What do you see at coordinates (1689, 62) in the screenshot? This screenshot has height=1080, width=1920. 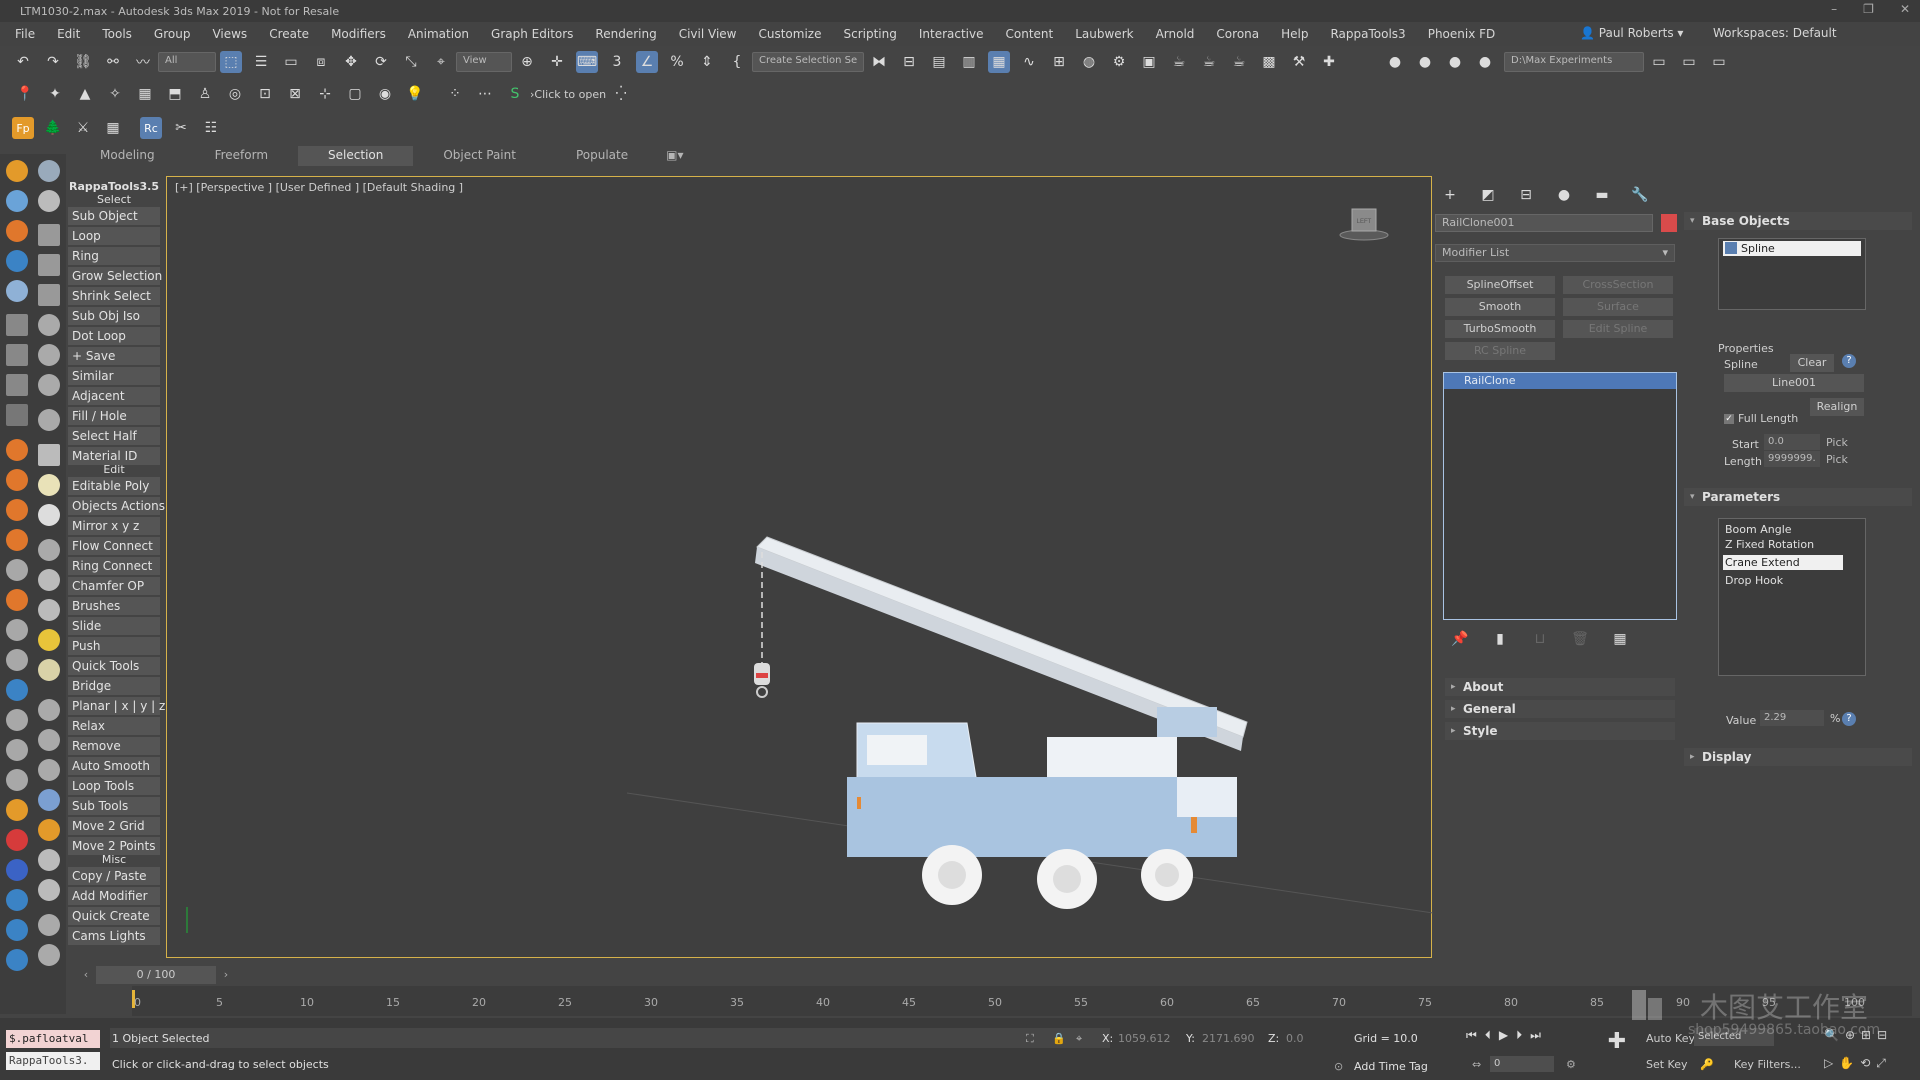 I see `project-b-icon: ▭` at bounding box center [1689, 62].